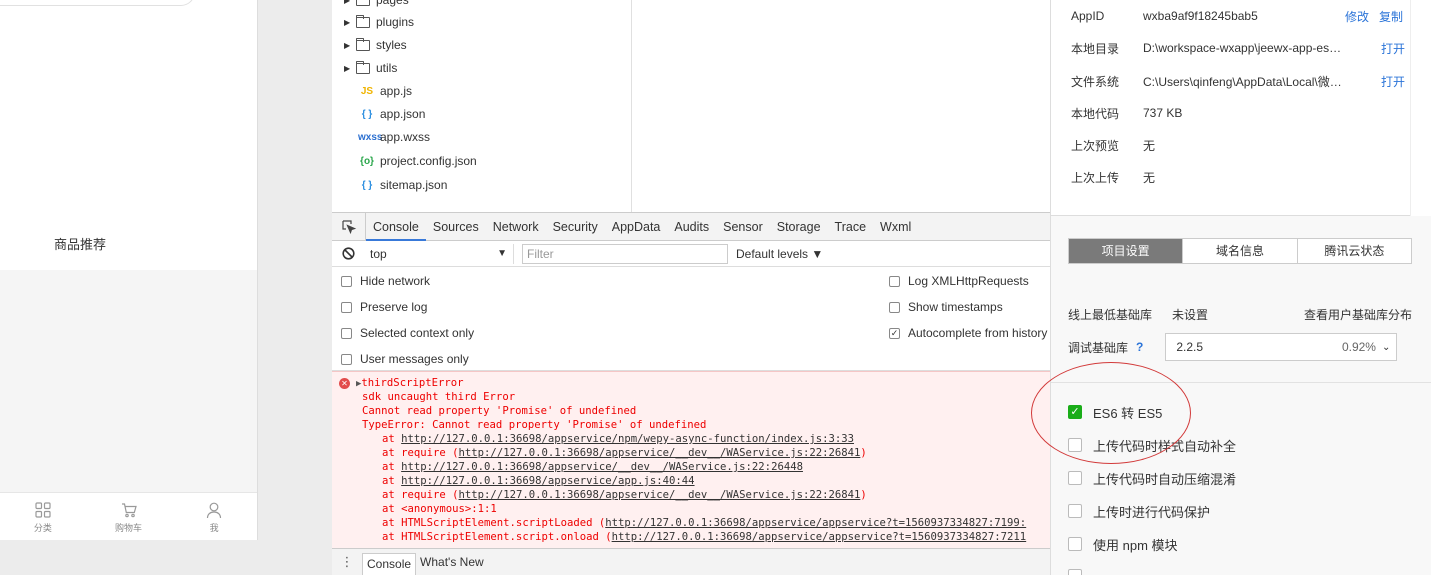 This screenshot has width=1431, height=575. I want to click on setting-show-timestamps: Show timestamps, so click(946, 307).